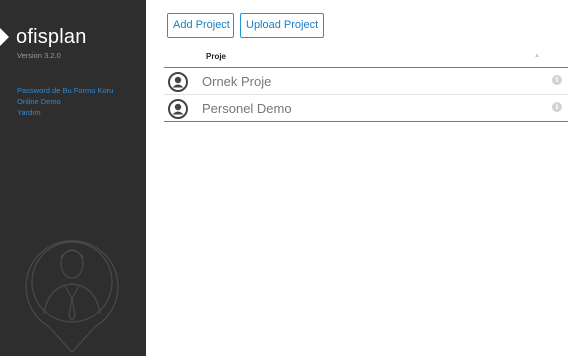  Describe the element at coordinates (216, 56) in the screenshot. I see `column-header-proje: Proje` at that location.